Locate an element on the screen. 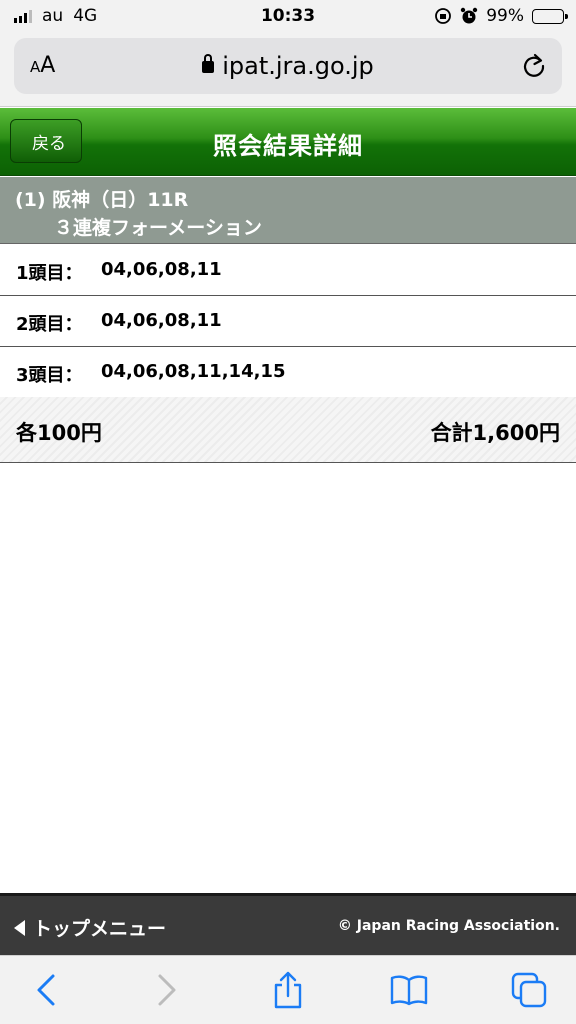  selection-label: 1頭目： is located at coordinates (49, 273).